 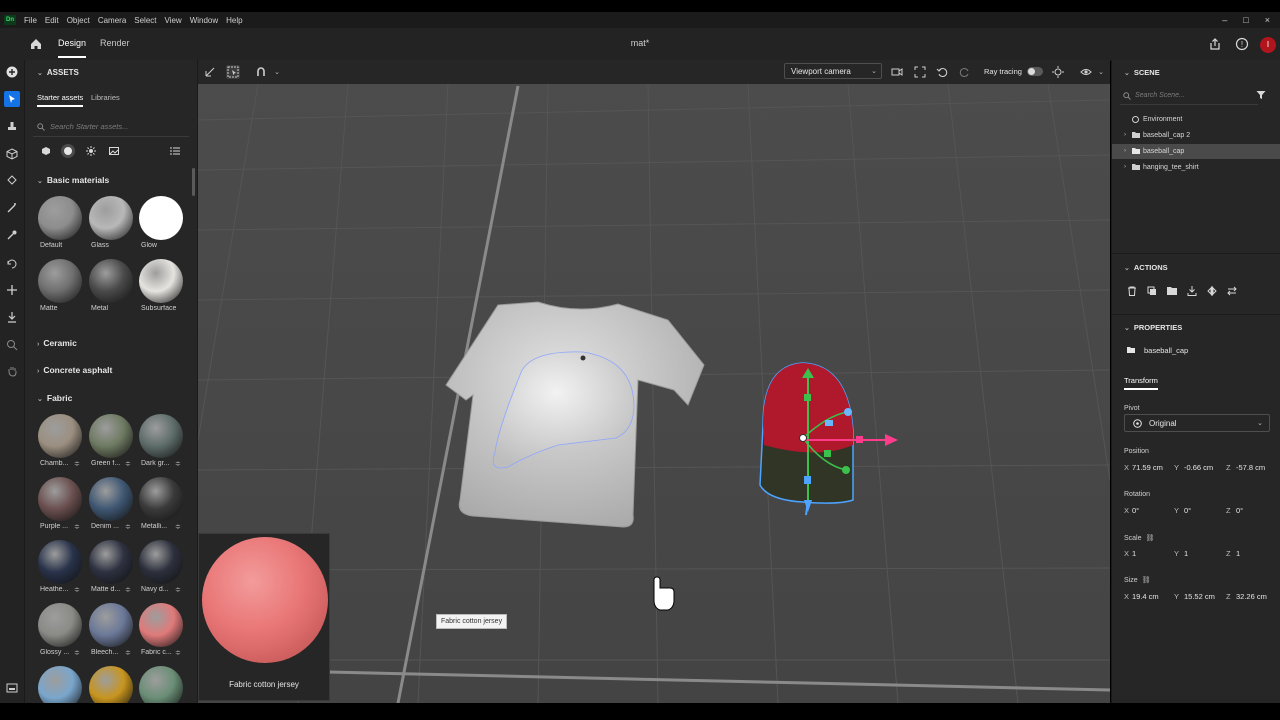 What do you see at coordinates (12, 235) in the screenshot?
I see `eyedropper-tool` at bounding box center [12, 235].